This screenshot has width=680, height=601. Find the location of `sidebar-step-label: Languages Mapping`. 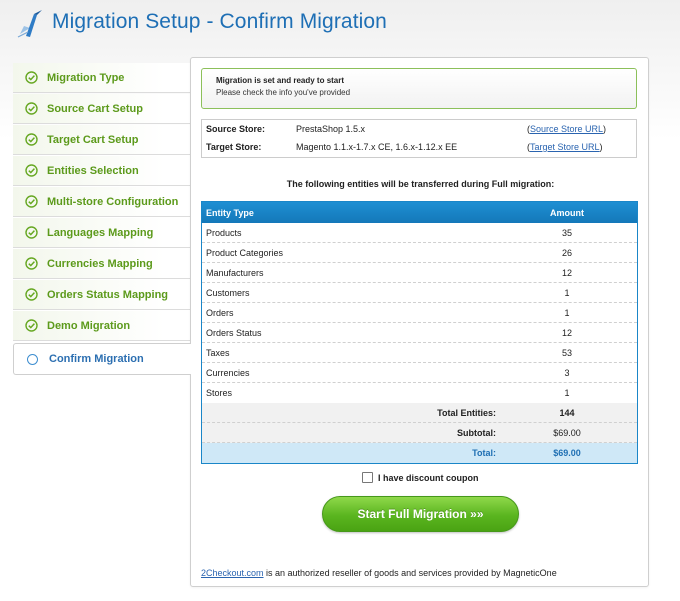

sidebar-step-label: Languages Mapping is located at coordinates (100, 232).